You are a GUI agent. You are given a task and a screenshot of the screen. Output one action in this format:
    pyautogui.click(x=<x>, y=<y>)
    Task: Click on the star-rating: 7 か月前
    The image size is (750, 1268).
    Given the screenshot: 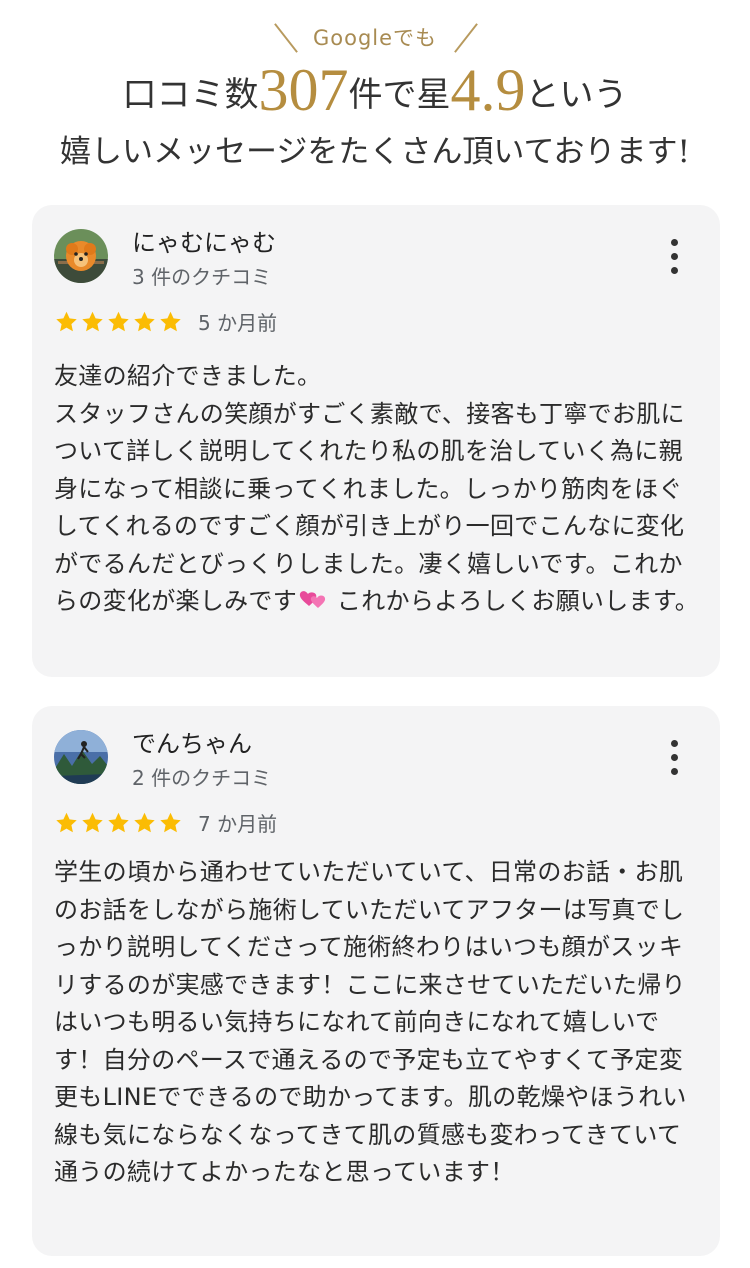 What is the action you would take?
    pyautogui.click(x=166, y=822)
    